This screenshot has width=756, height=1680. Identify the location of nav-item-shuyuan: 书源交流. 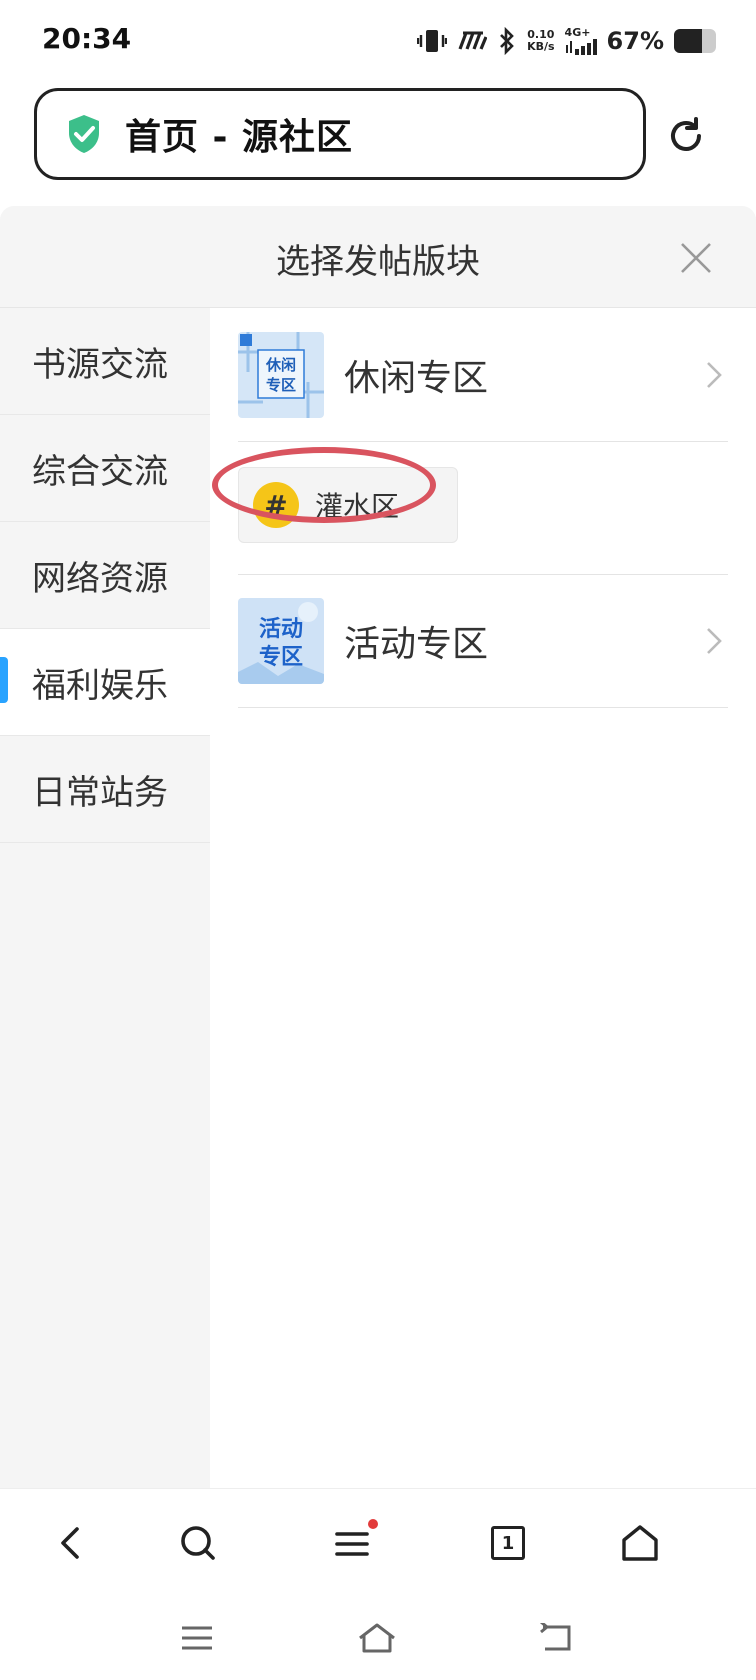
(105, 361).